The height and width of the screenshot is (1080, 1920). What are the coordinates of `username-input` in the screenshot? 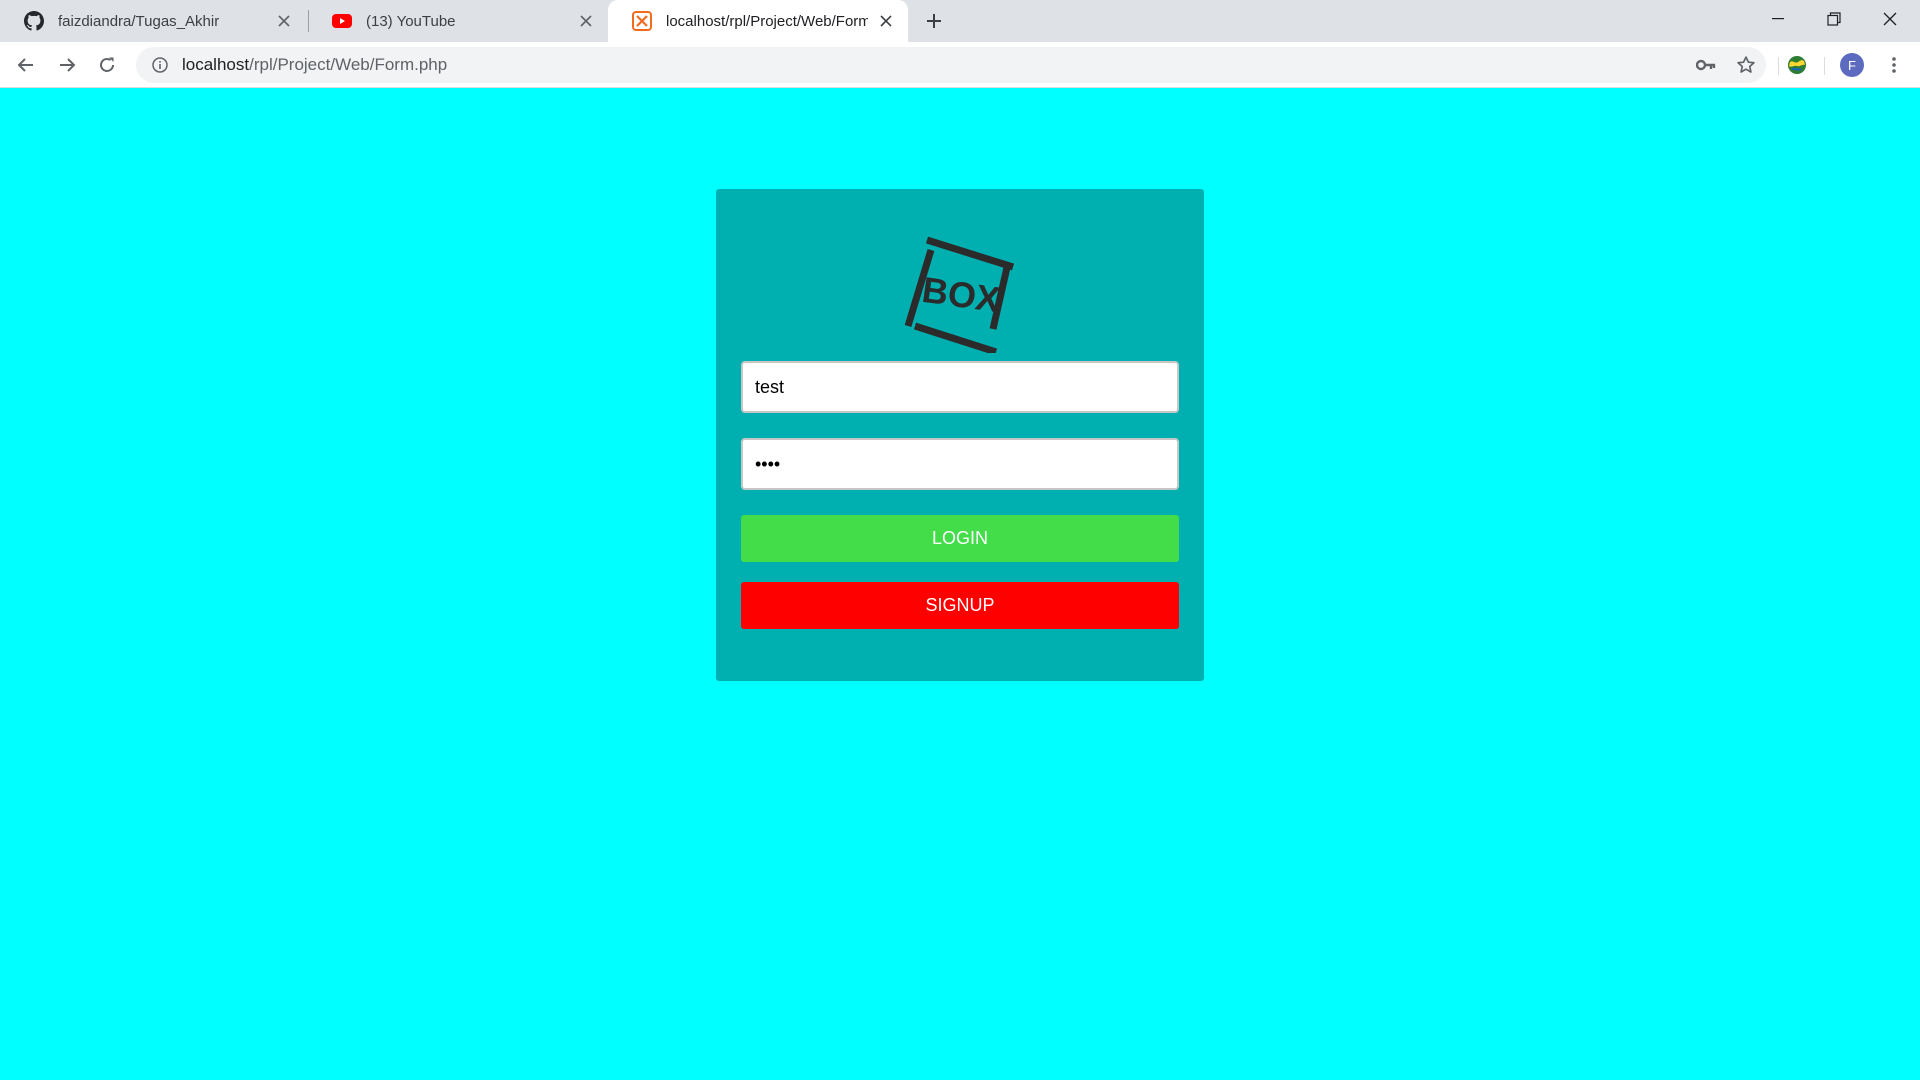 It's located at (960, 387).